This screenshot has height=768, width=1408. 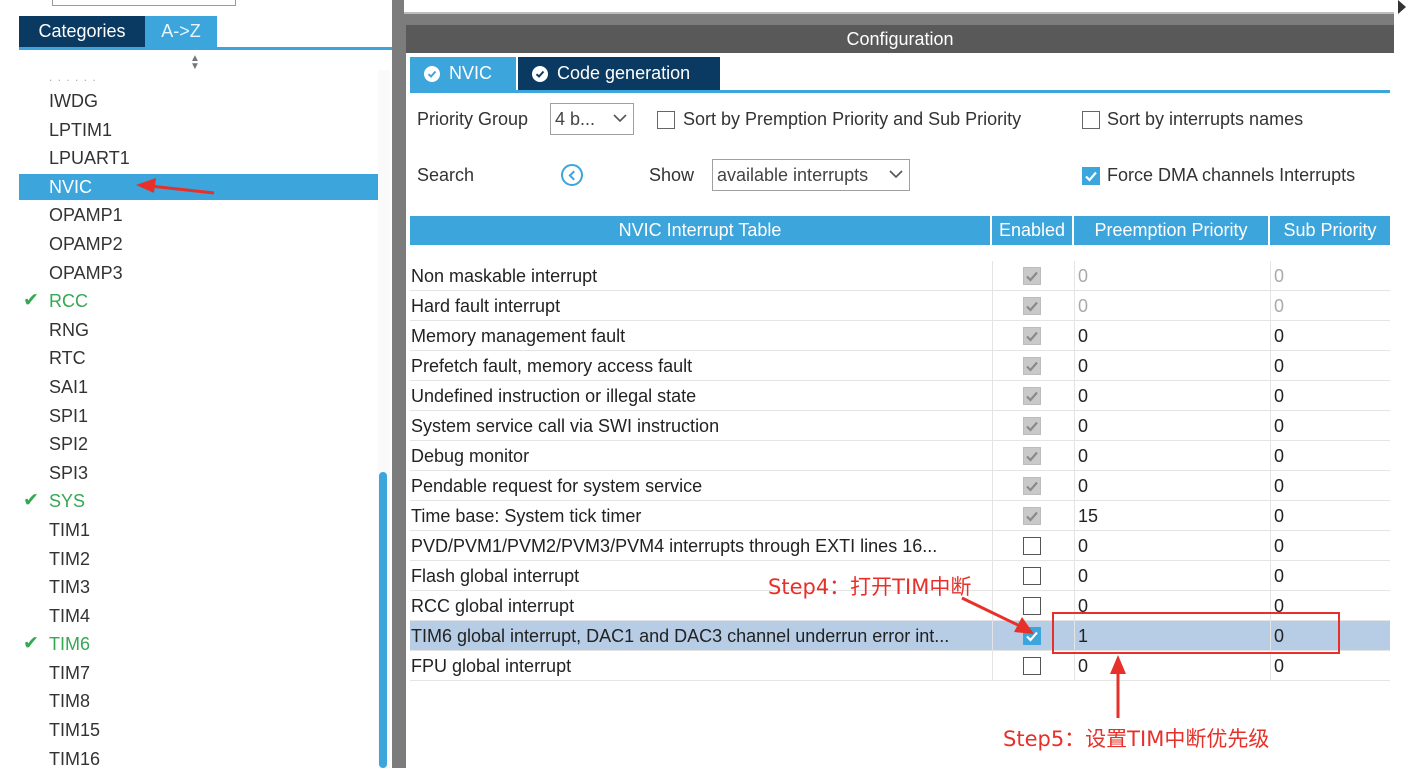 I want to click on peripheral-item-spi3: SPI3, so click(x=198, y=473).